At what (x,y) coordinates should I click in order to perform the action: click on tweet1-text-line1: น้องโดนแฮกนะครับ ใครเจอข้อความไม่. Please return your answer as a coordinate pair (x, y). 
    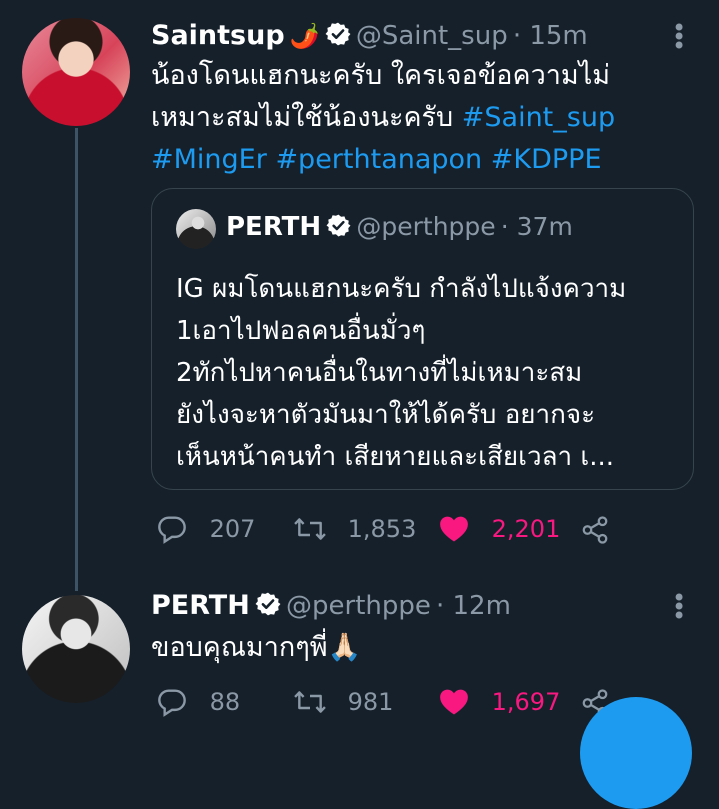
    Looking at the image, I should click on (381, 75).